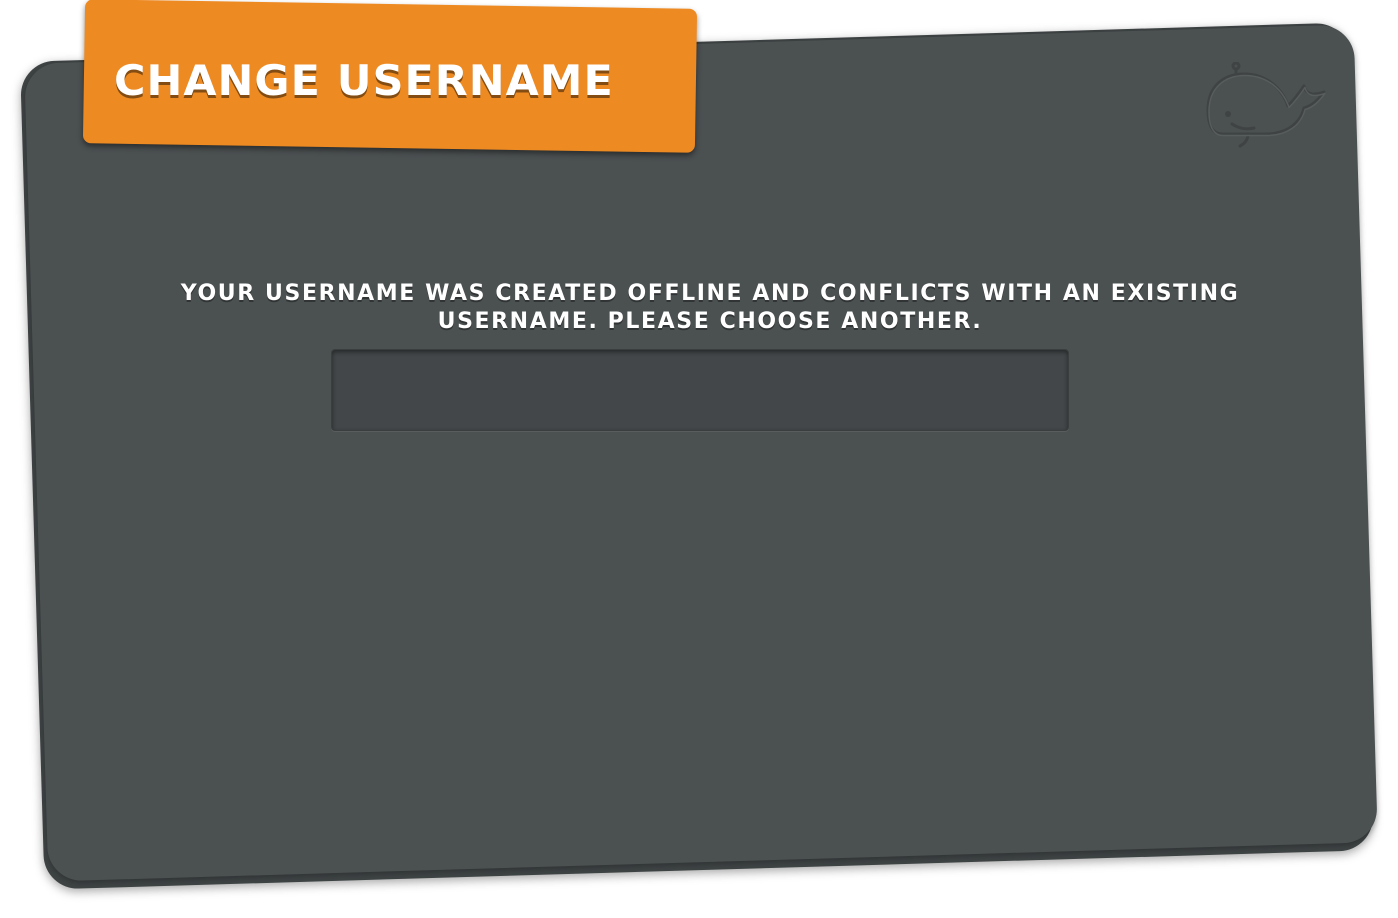 The image size is (1398, 918). Describe the element at coordinates (1266, 105) in the screenshot. I see `whale-icon` at that location.